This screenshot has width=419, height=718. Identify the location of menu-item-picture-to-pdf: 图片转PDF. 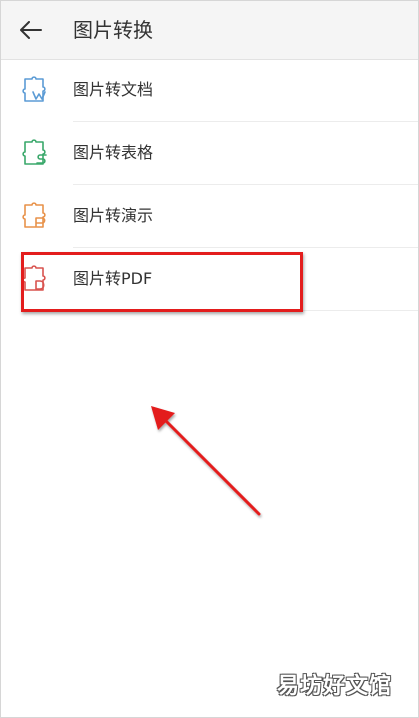
(209, 279).